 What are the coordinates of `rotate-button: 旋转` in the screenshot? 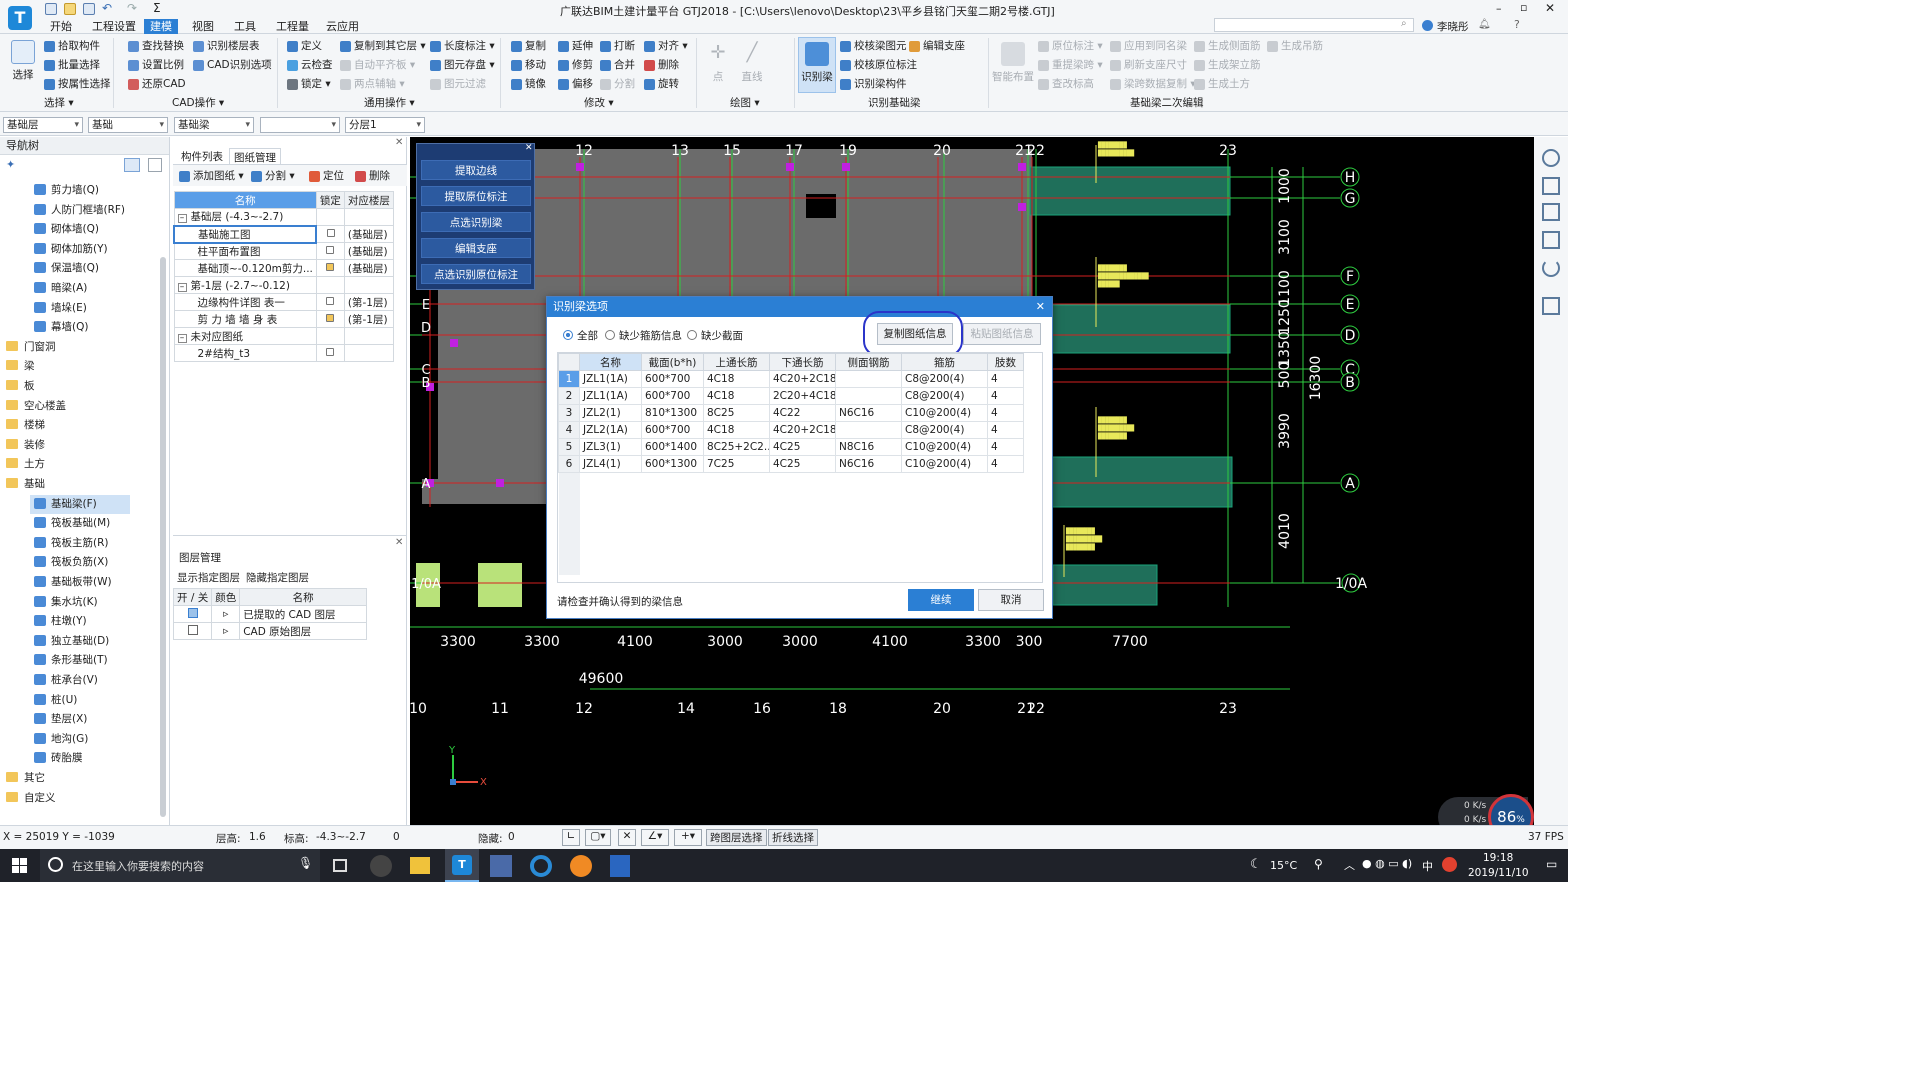 It's located at (660, 84).